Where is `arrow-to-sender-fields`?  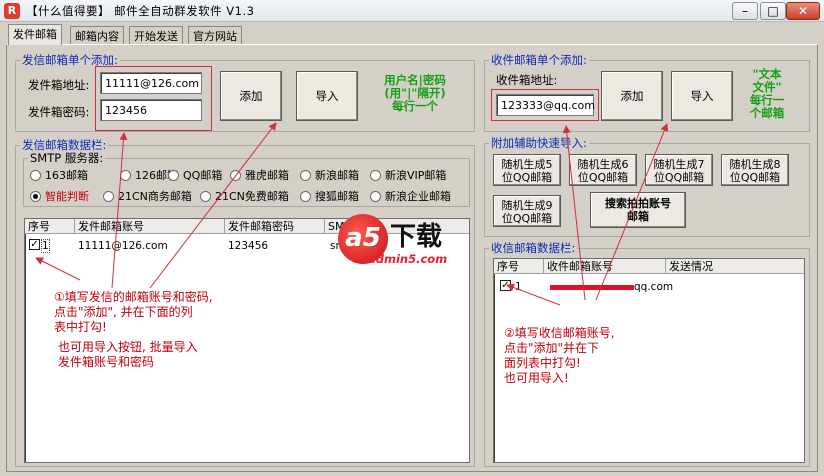 arrow-to-sender-fields is located at coordinates (119, 210).